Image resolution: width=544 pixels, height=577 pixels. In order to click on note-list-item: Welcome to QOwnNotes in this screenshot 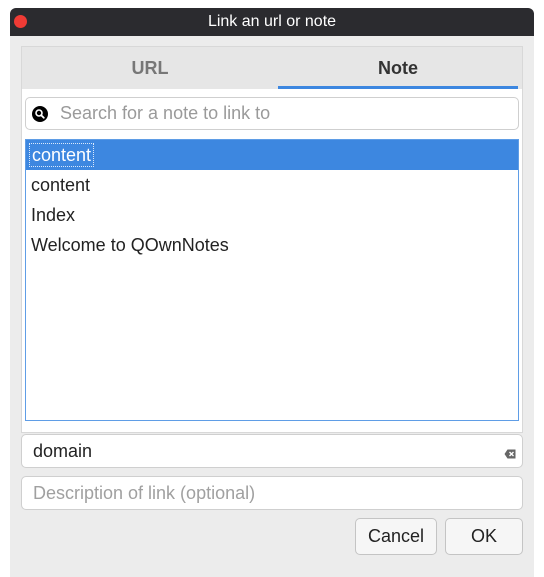, I will do `click(272, 245)`.